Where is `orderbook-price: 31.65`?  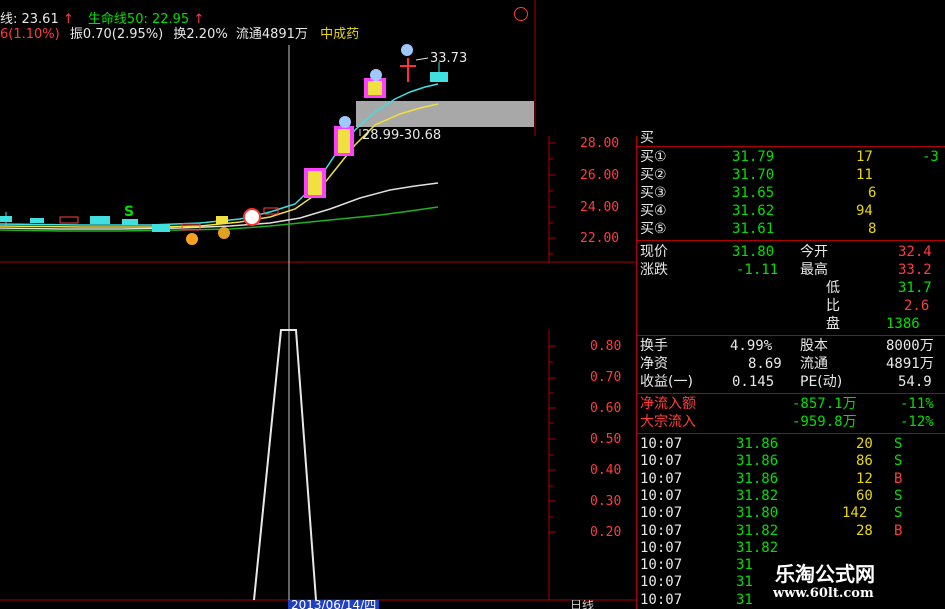 orderbook-price: 31.65 is located at coordinates (753, 193).